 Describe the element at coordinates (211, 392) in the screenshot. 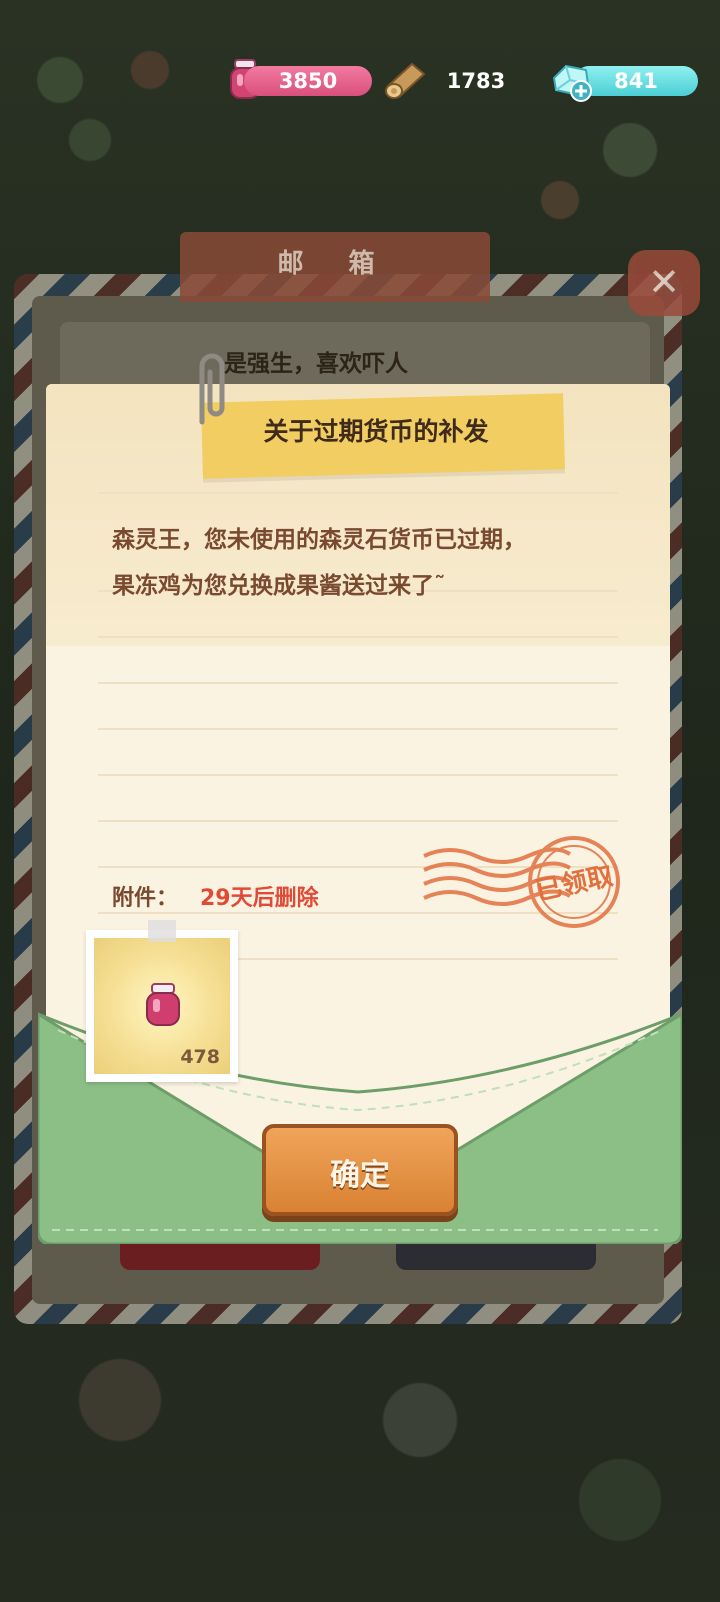

I see `paperclip-icon` at that location.